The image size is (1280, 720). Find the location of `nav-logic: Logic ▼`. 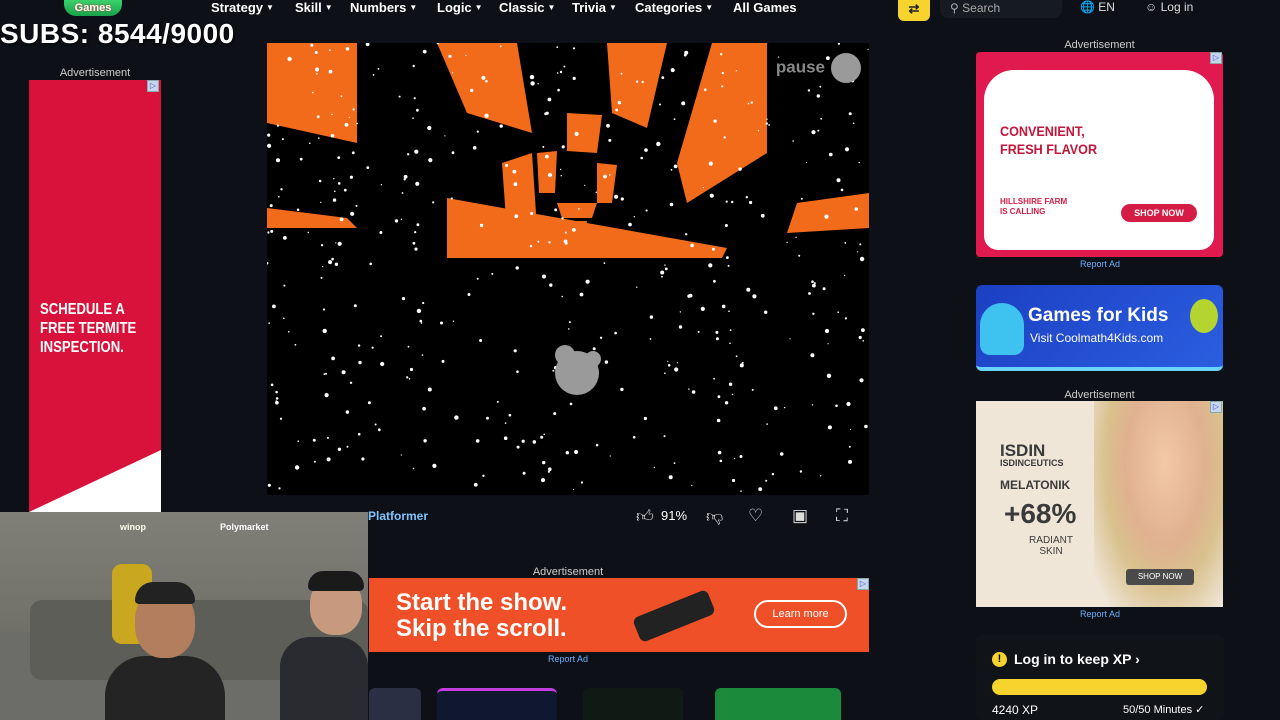

nav-logic: Logic ▼ is located at coordinates (460, 8).